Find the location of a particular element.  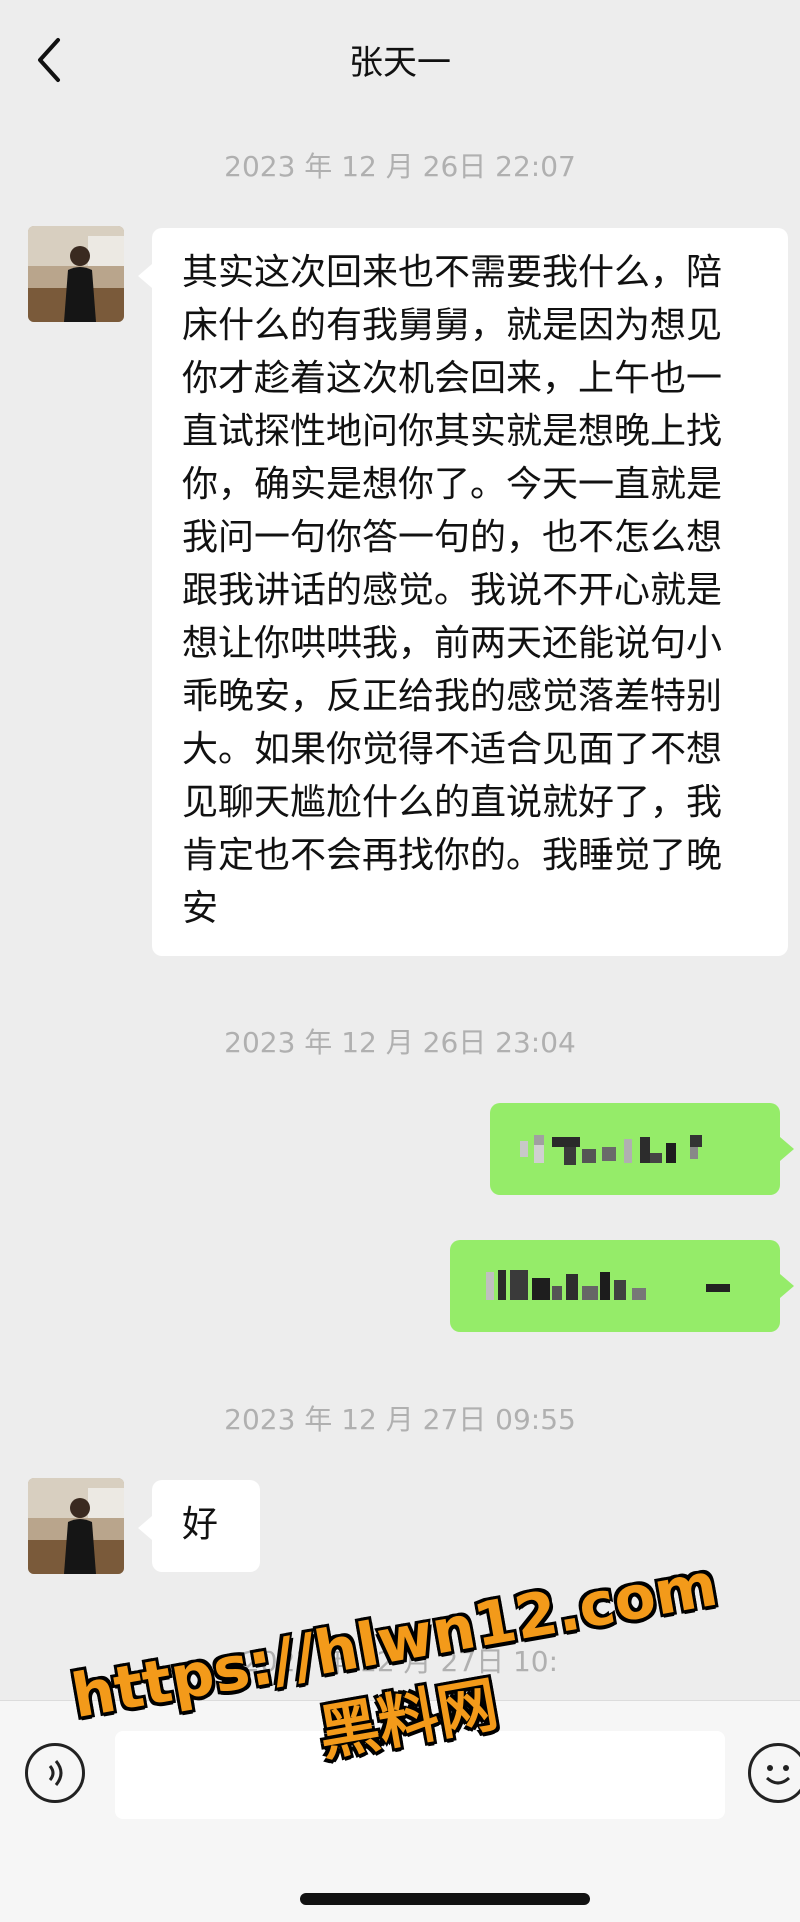

message-line: 你才趁着这次机会回来，上午也一 is located at coordinates (452, 378).